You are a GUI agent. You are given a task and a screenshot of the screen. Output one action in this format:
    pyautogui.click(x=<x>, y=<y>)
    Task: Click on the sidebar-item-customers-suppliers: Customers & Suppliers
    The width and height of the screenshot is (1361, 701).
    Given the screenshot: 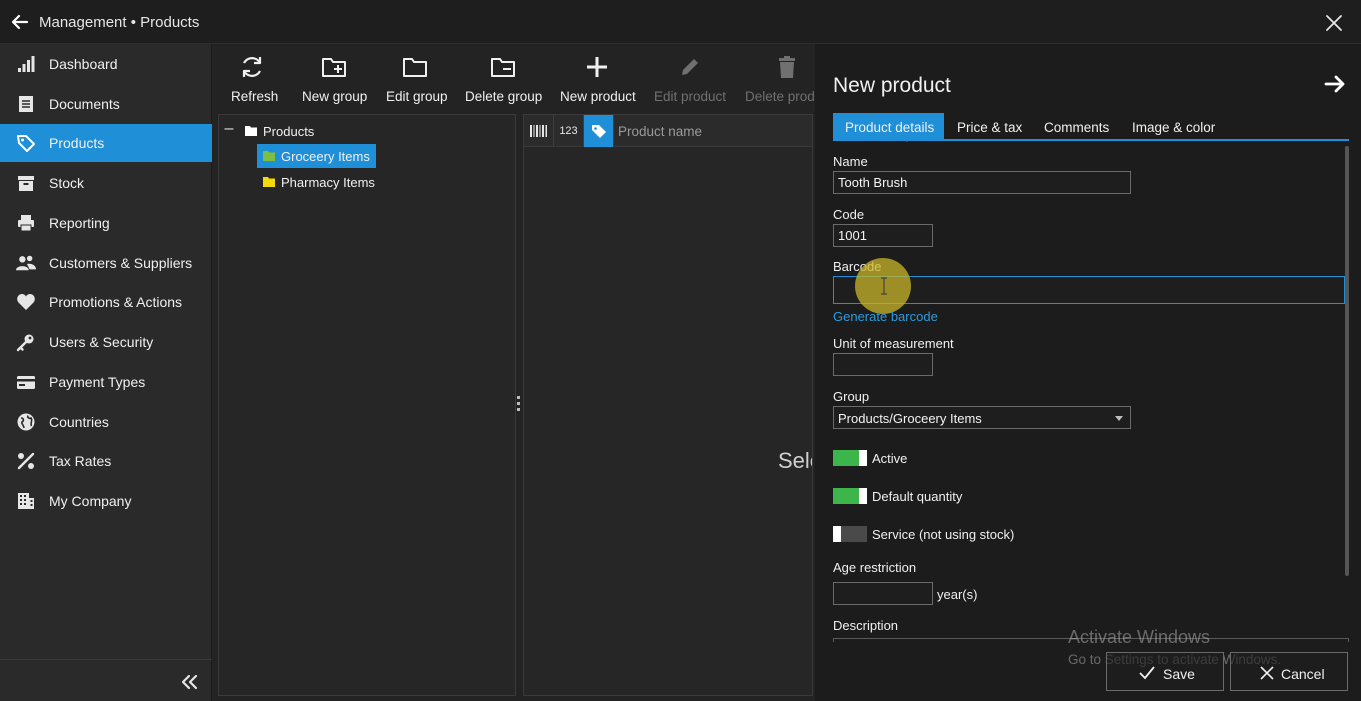 What is the action you would take?
    pyautogui.click(x=106, y=263)
    